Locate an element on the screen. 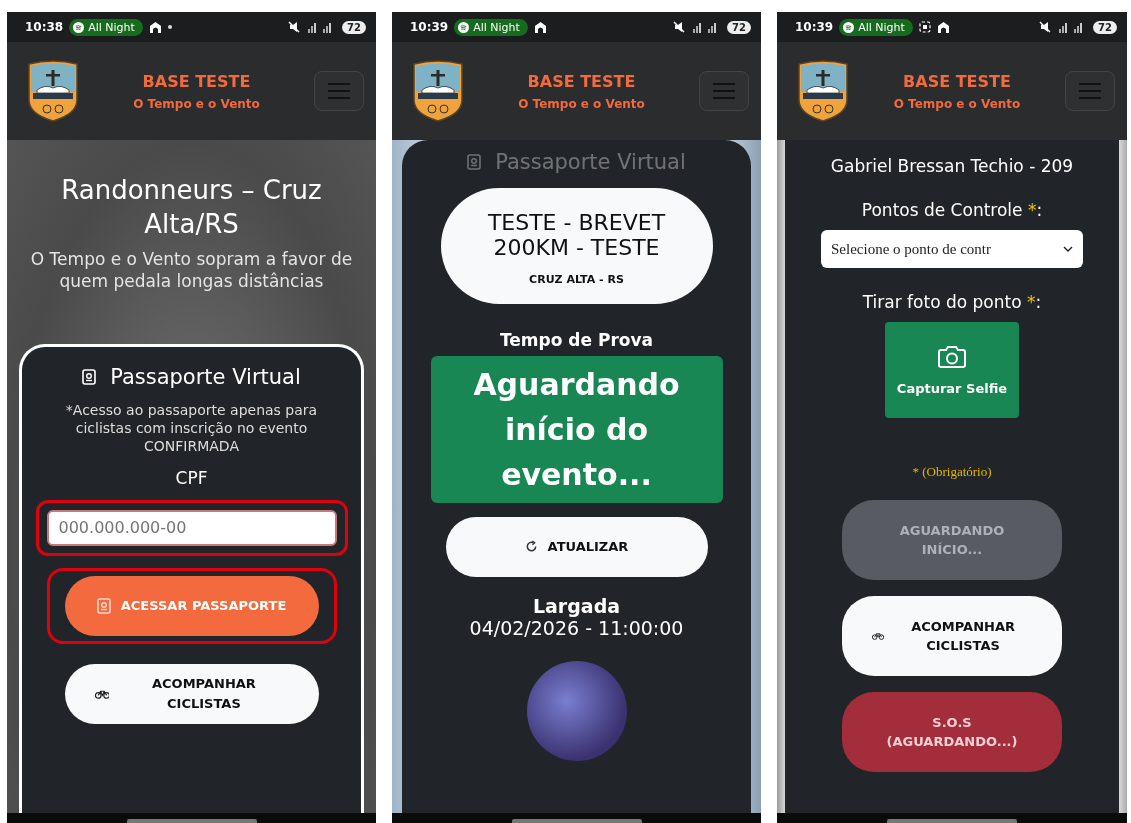 Image resolution: width=1131 pixels, height=823 pixels. checkpoint-dropdown: Selecione o ponto de contr is located at coordinates (952, 249).